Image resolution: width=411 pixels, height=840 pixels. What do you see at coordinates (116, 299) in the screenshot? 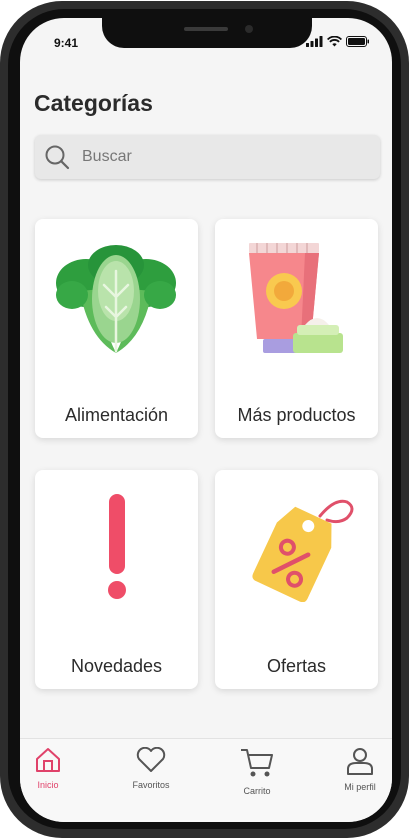
I see `lettuce-icon` at bounding box center [116, 299].